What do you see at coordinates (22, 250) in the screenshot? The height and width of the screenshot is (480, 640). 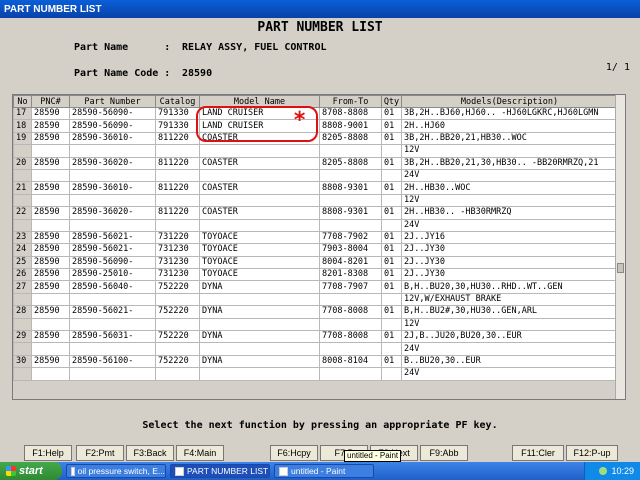 I see `table-cell: 24` at bounding box center [22, 250].